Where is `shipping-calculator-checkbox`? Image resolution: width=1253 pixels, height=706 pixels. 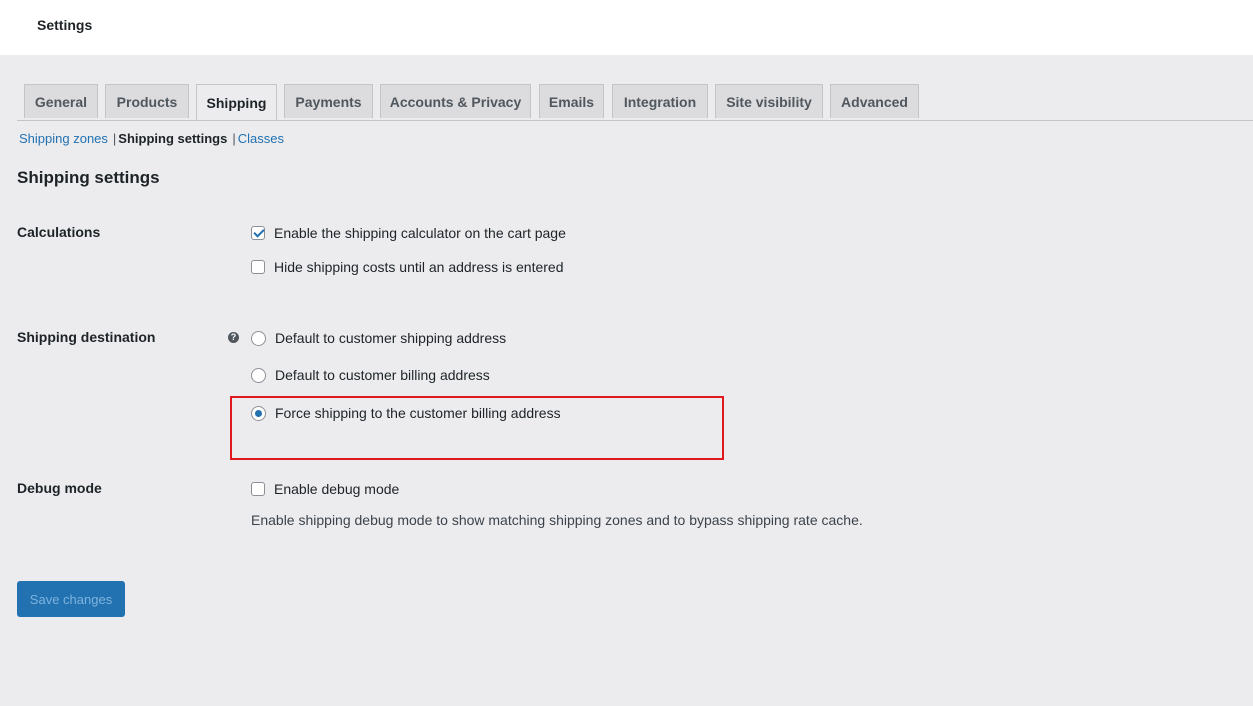
shipping-calculator-checkbox is located at coordinates (258, 233).